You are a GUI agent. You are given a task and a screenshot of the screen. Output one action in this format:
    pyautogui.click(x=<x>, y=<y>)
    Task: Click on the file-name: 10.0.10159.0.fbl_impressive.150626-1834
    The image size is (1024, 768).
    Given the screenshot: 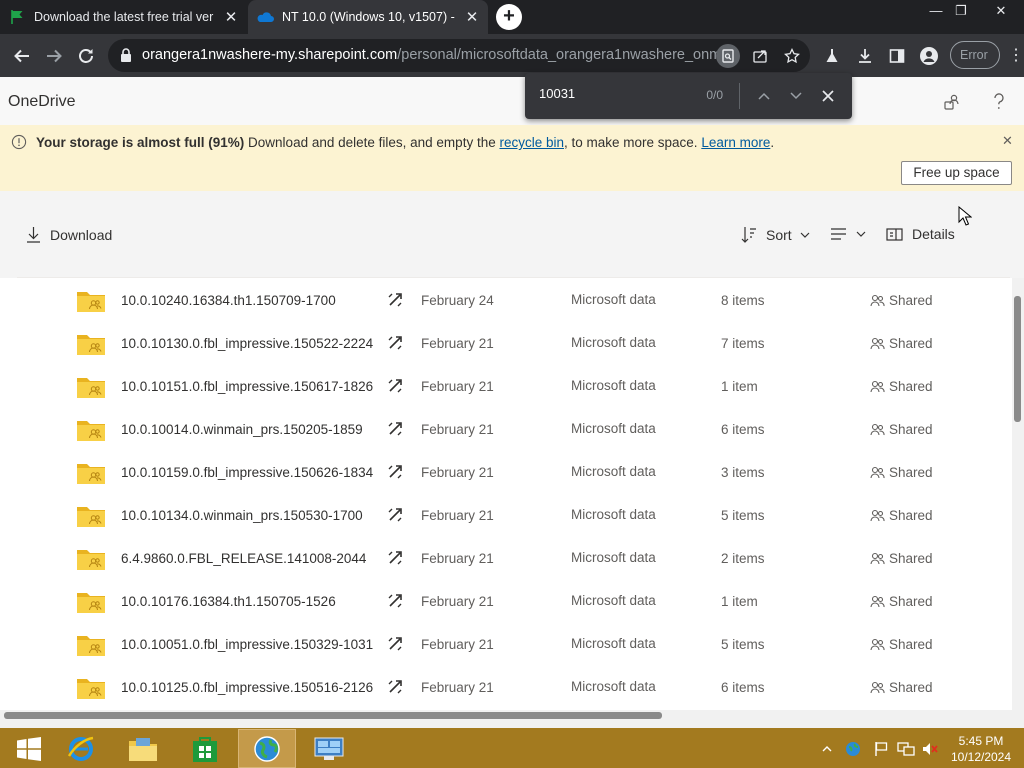 What is the action you would take?
    pyautogui.click(x=247, y=472)
    